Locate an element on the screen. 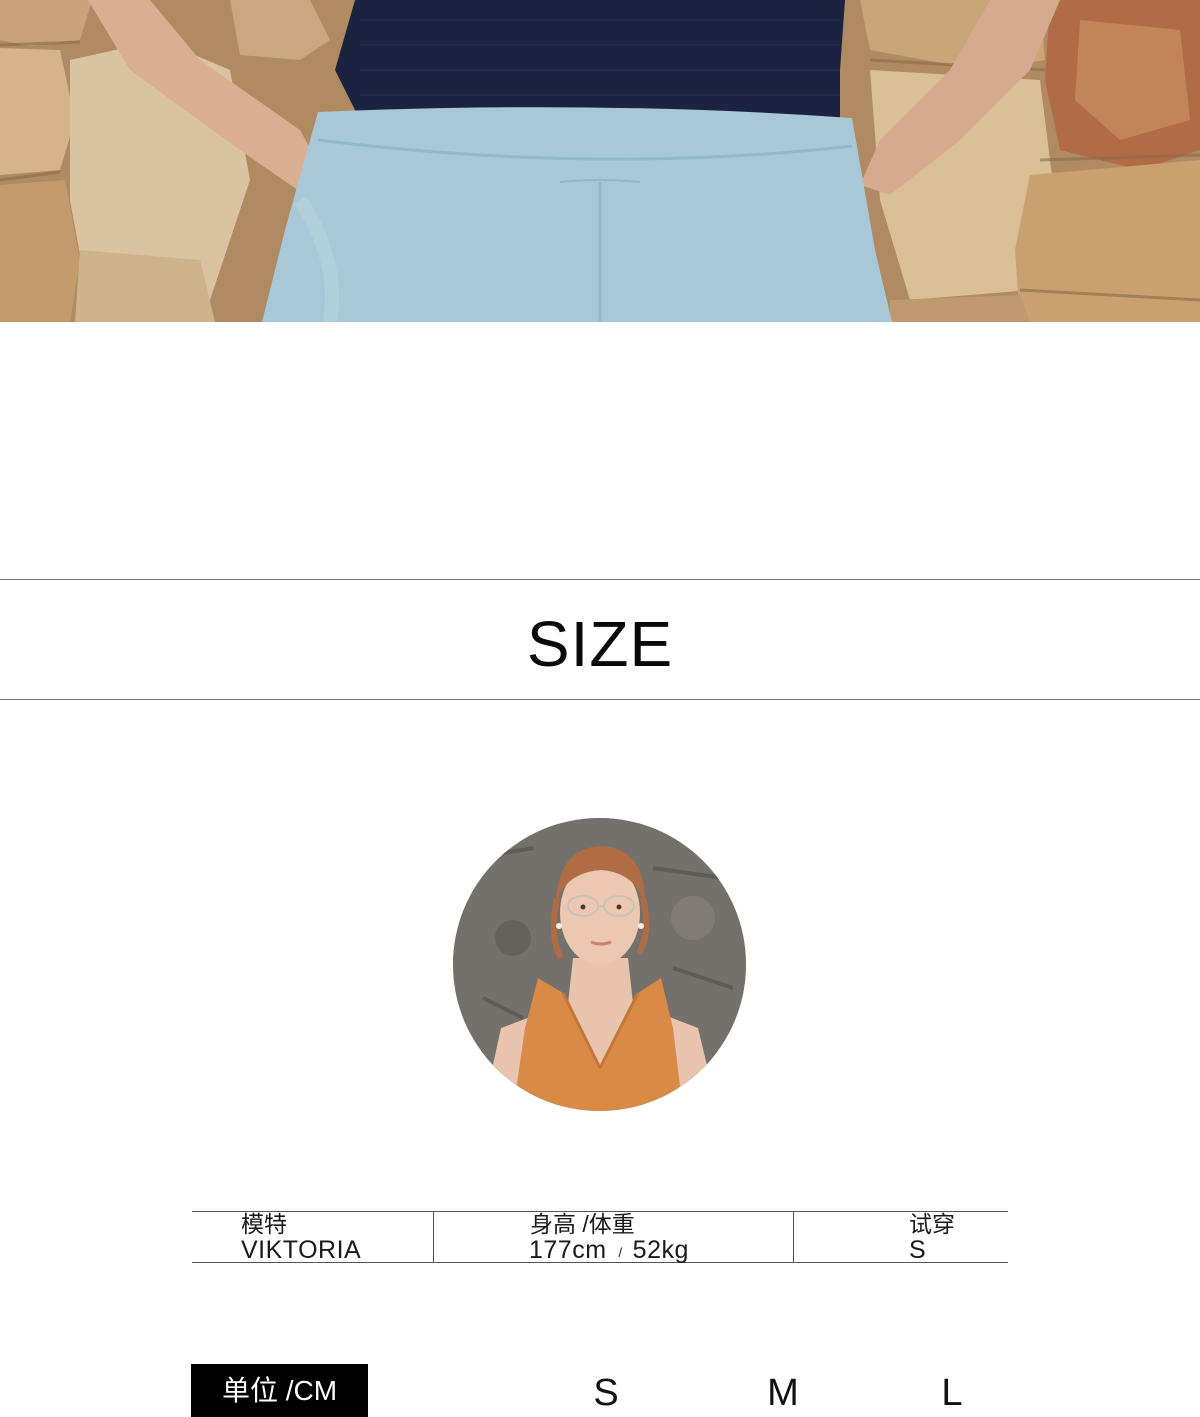 The image size is (1200, 1417). height-weight-column: 身高 /体重 177cm / 52kg is located at coordinates (613, 1238).